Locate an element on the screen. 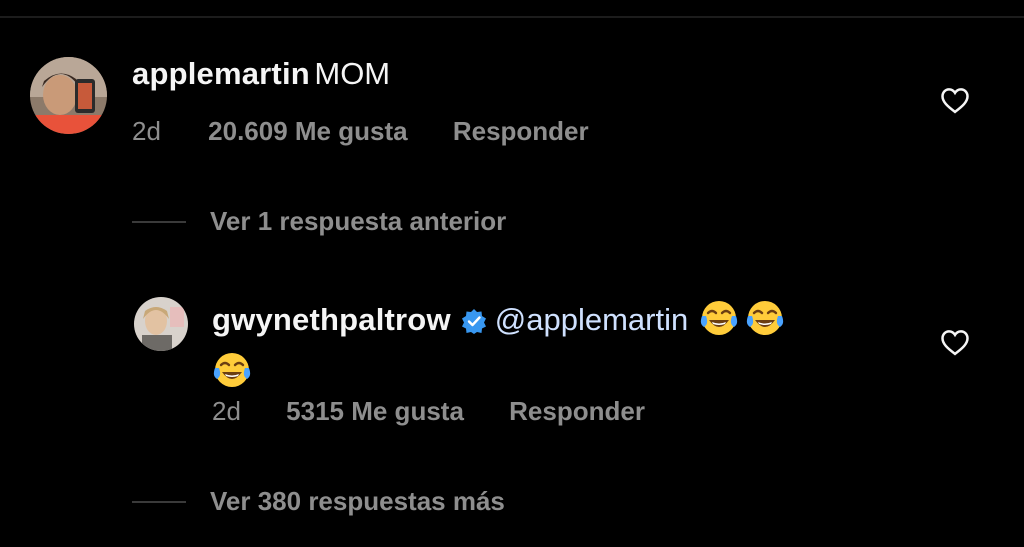 The width and height of the screenshot is (1024, 547). comment2-meta: 2d 5315 Me gusta Responder is located at coordinates (428, 411).